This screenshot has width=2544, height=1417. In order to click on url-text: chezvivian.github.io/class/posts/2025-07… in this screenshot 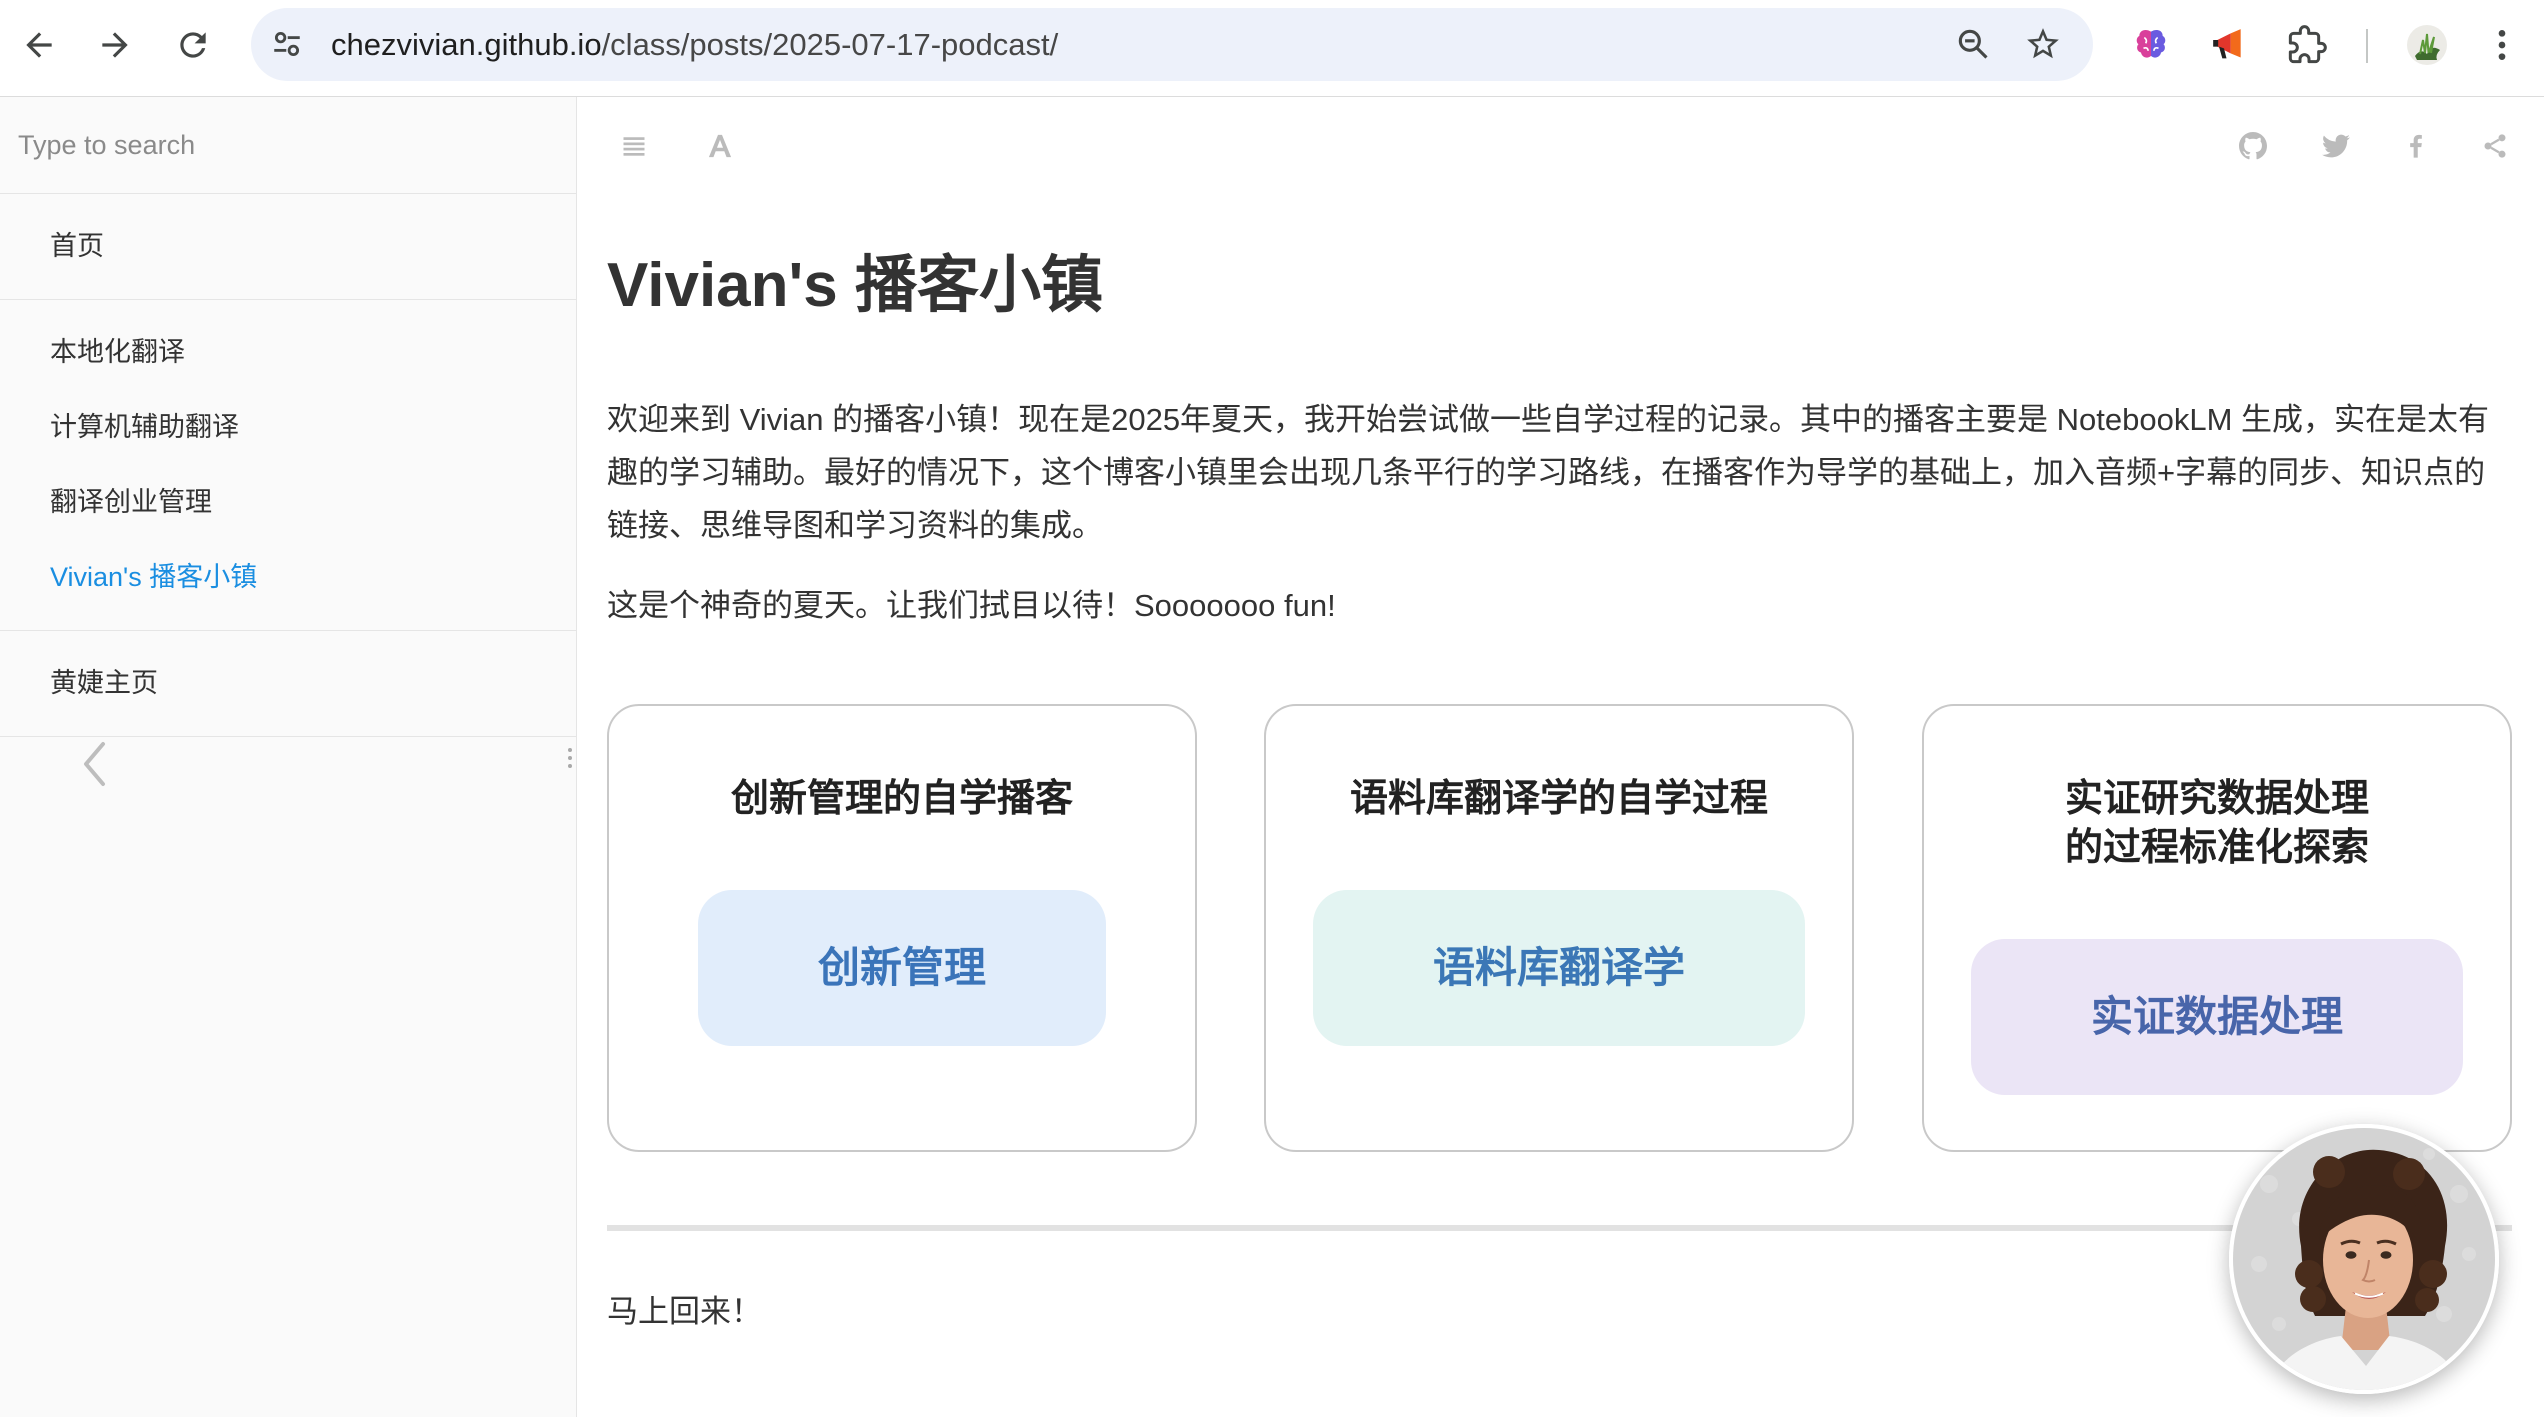, I will do `click(694, 44)`.